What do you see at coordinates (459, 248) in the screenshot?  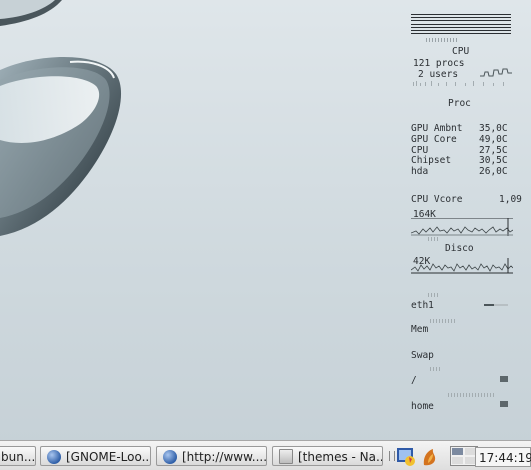 I see `disk-label: Disco` at bounding box center [459, 248].